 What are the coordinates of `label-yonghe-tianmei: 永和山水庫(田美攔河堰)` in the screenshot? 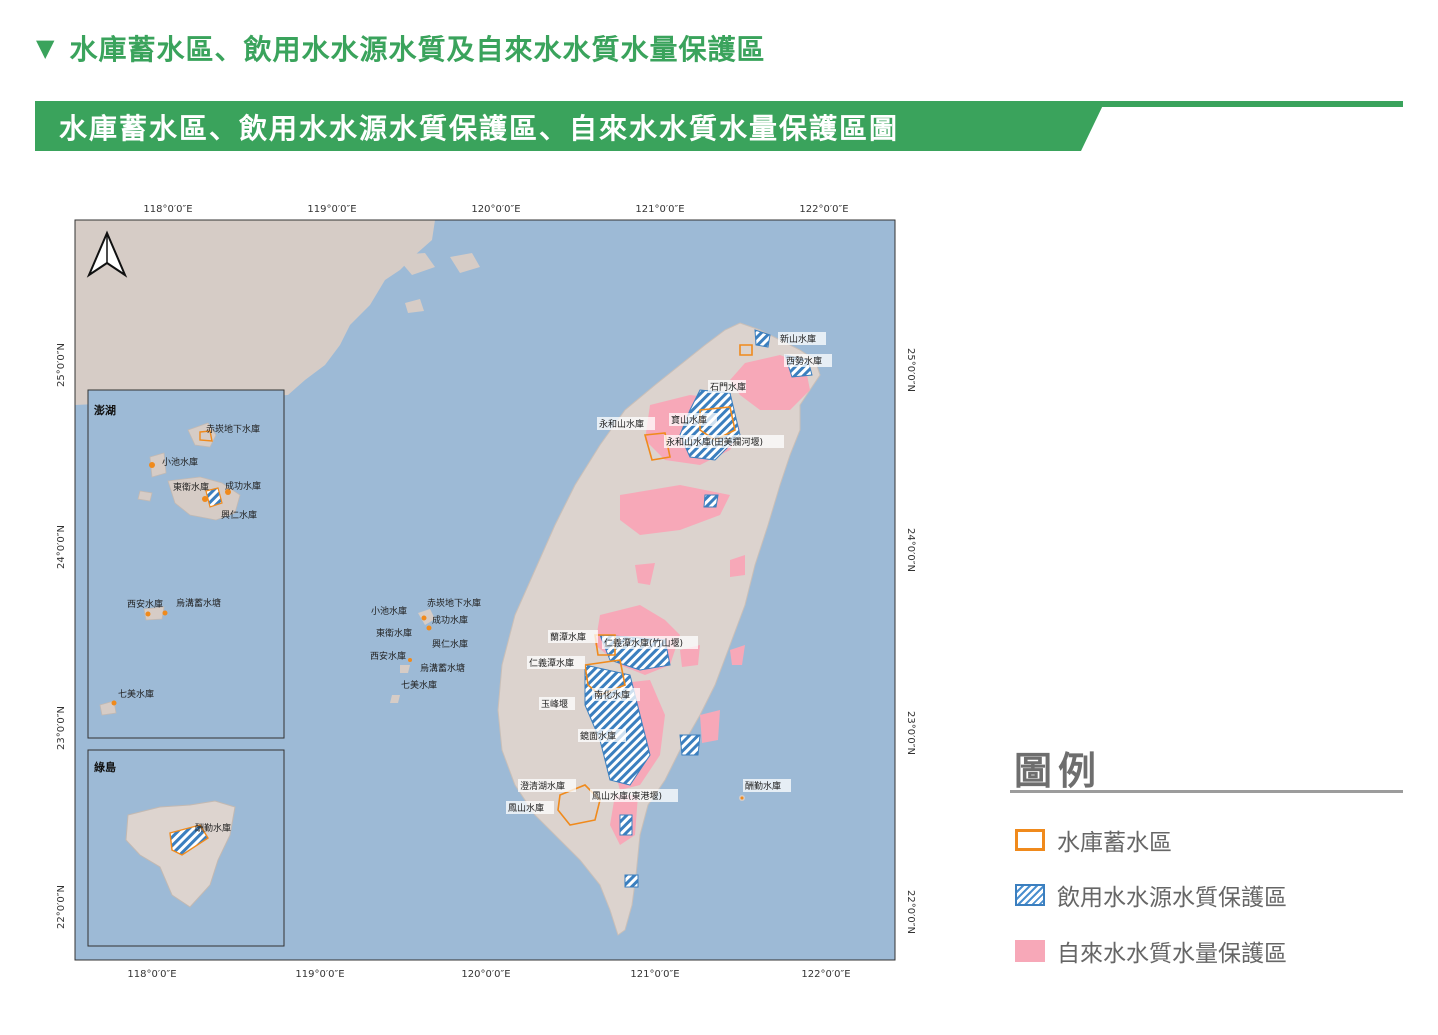 It's located at (714, 442).